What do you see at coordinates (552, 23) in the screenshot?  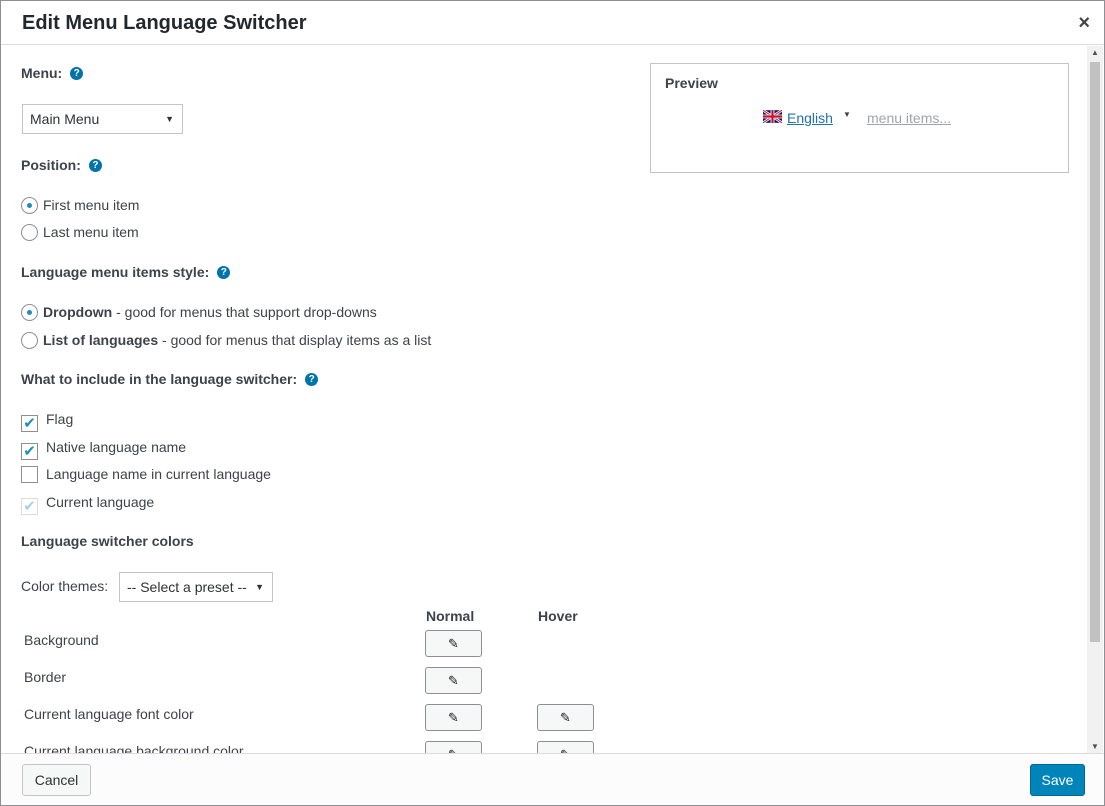 I see `dialog-titlebar: Edit Menu Language Switcher ×` at bounding box center [552, 23].